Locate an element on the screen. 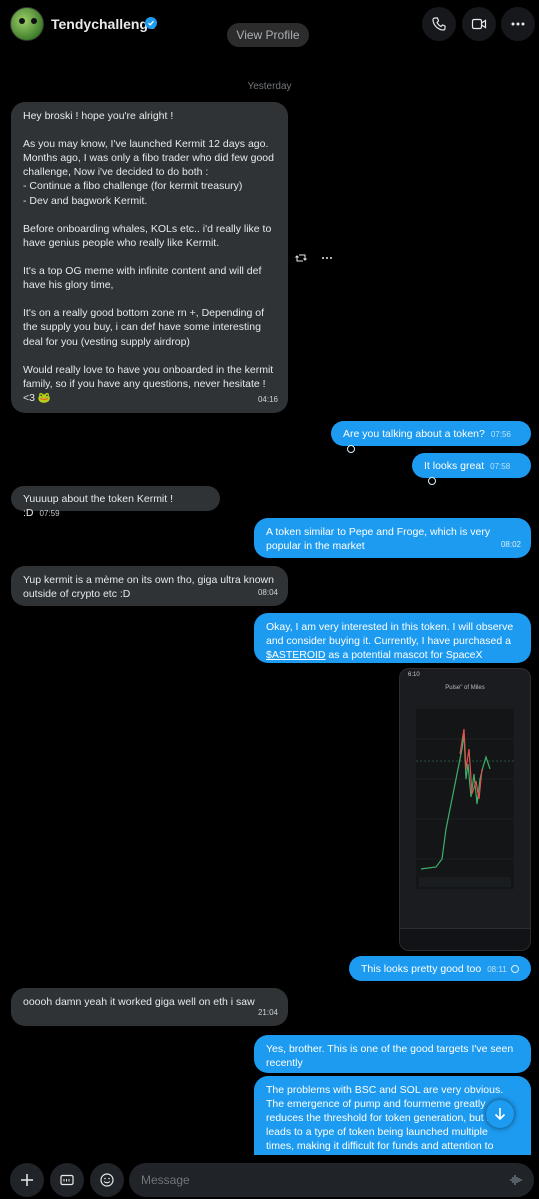 The height and width of the screenshot is (1199, 539). message-outgoing: This looks pretty good too 08:11 is located at coordinates (440, 968).